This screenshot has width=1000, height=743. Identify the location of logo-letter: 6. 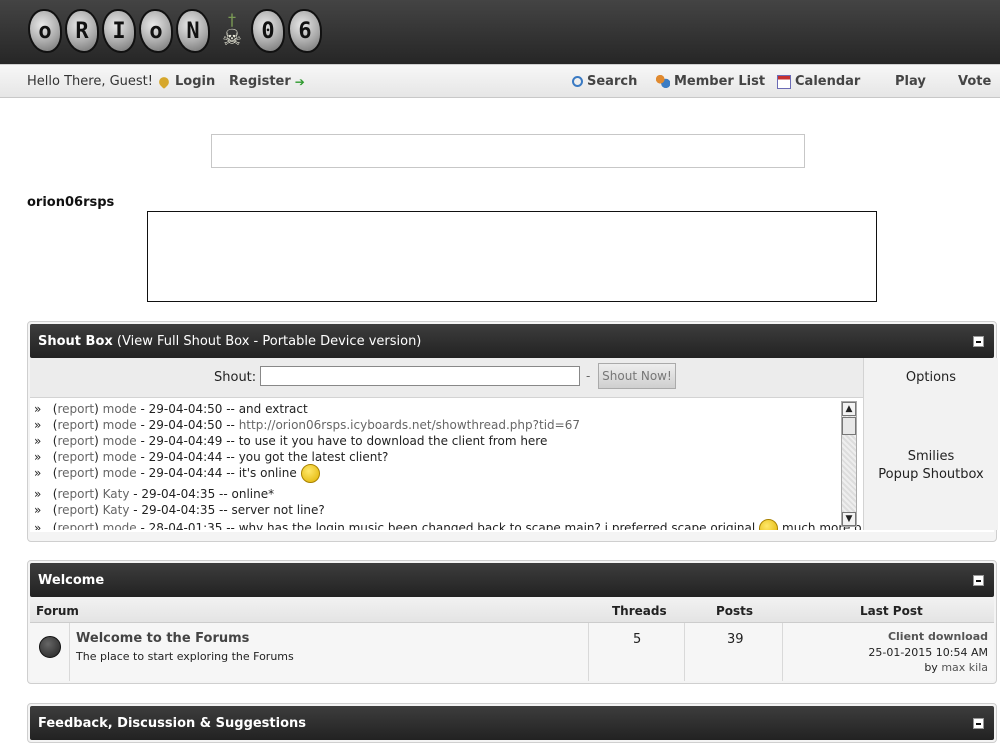
(305, 31).